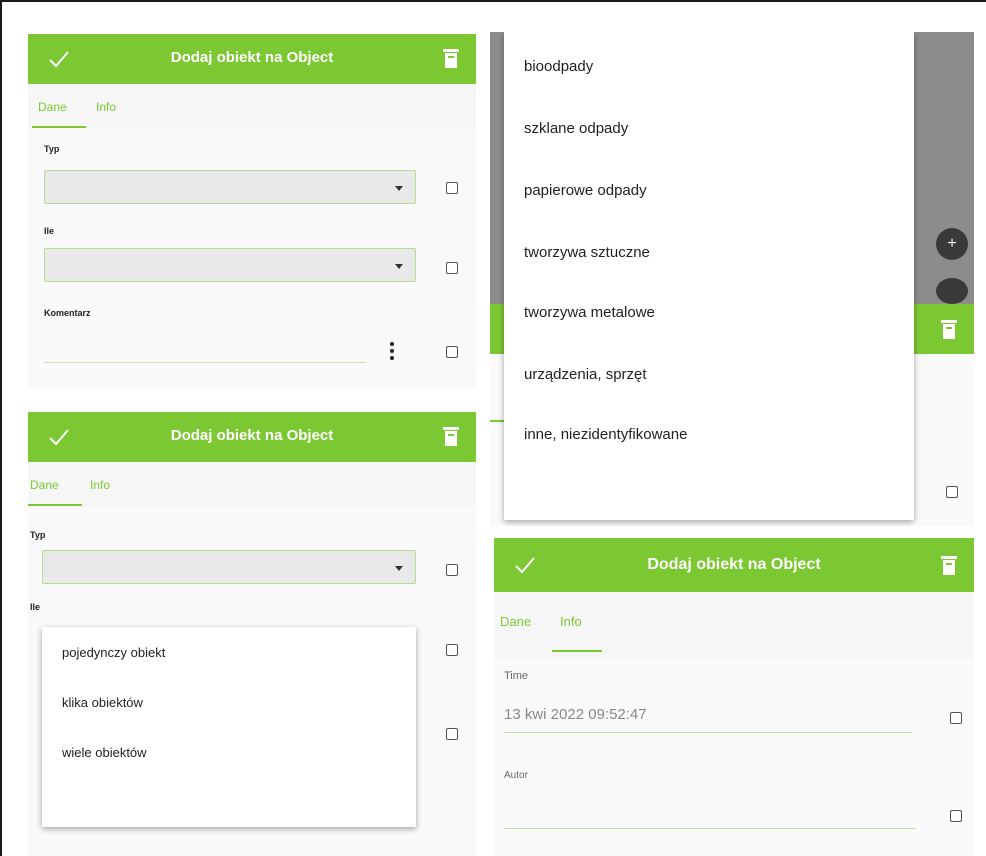  What do you see at coordinates (589, 312) in the screenshot?
I see `dropdown-option: tworzywa metalowe` at bounding box center [589, 312].